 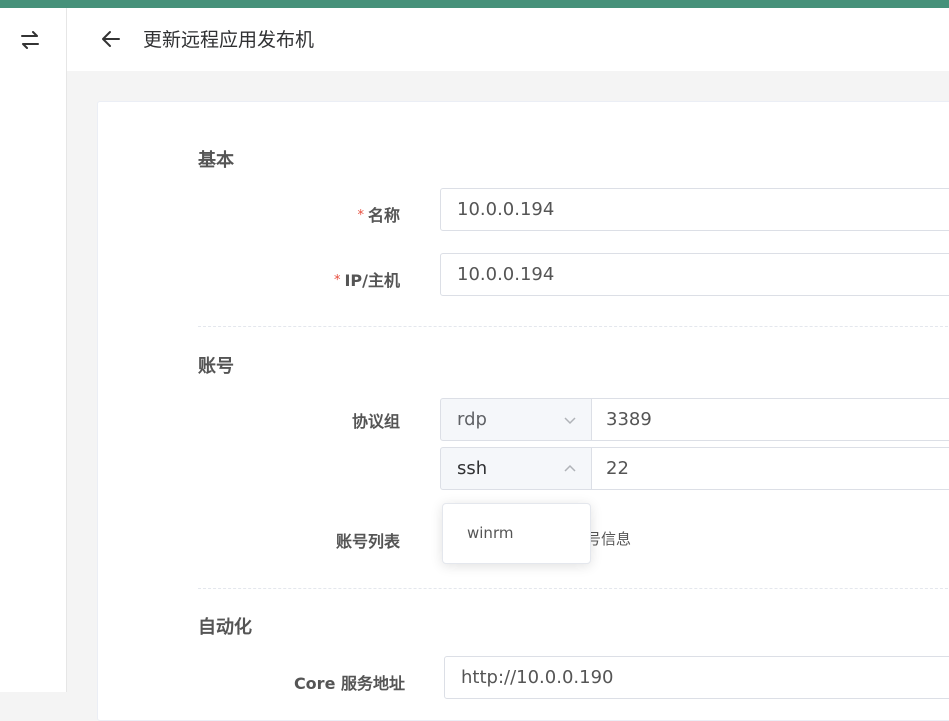 What do you see at coordinates (372, 280) in the screenshot?
I see `host-label-text: IP/主机` at bounding box center [372, 280].